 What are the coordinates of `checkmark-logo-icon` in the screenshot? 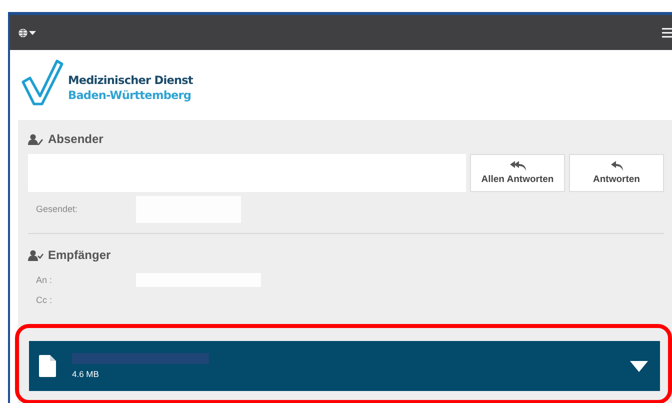 It's located at (42, 83).